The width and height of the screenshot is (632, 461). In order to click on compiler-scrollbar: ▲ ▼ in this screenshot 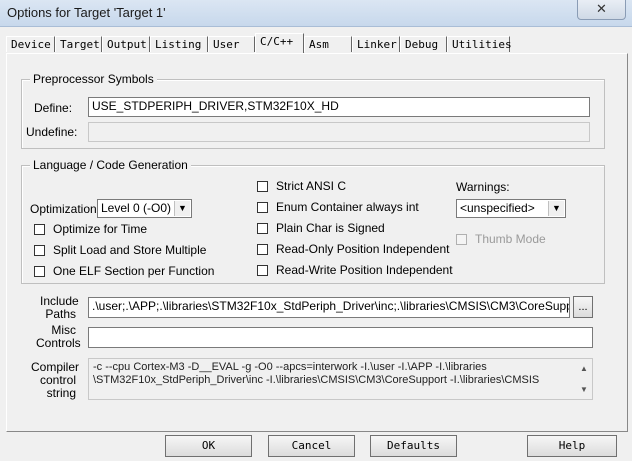, I will do `click(584, 379)`.